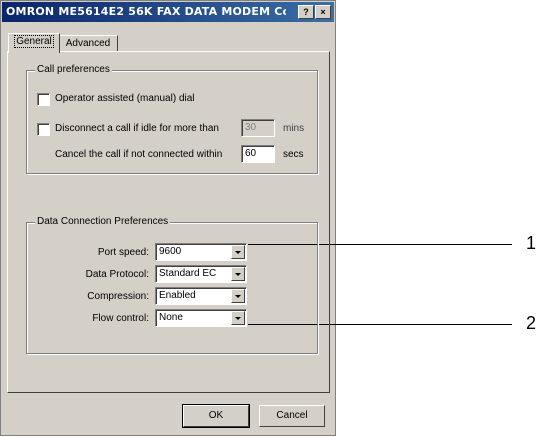 Image resolution: width=544 pixels, height=438 pixels. Describe the element at coordinates (43, 129) in the screenshot. I see `disconnect-idle-checkbox` at that location.